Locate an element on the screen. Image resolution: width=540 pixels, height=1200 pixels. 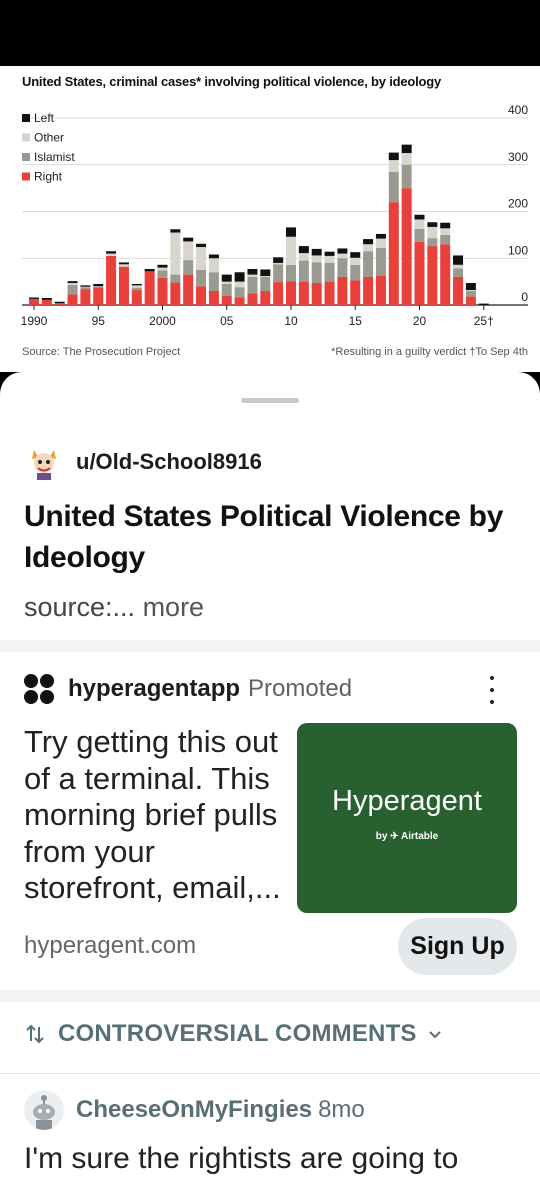
x-tick-label: 05 is located at coordinates (227, 321).